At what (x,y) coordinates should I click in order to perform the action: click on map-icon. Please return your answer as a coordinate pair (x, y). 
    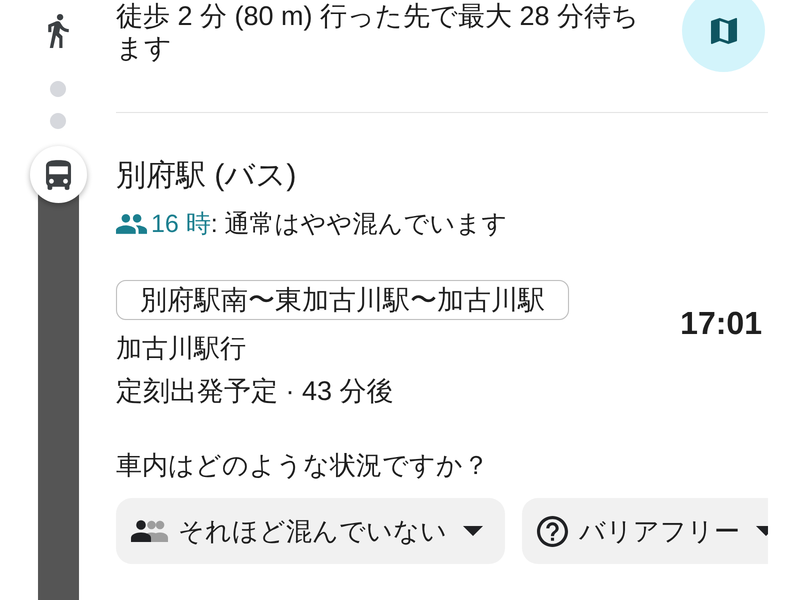
    Looking at the image, I should click on (723, 31).